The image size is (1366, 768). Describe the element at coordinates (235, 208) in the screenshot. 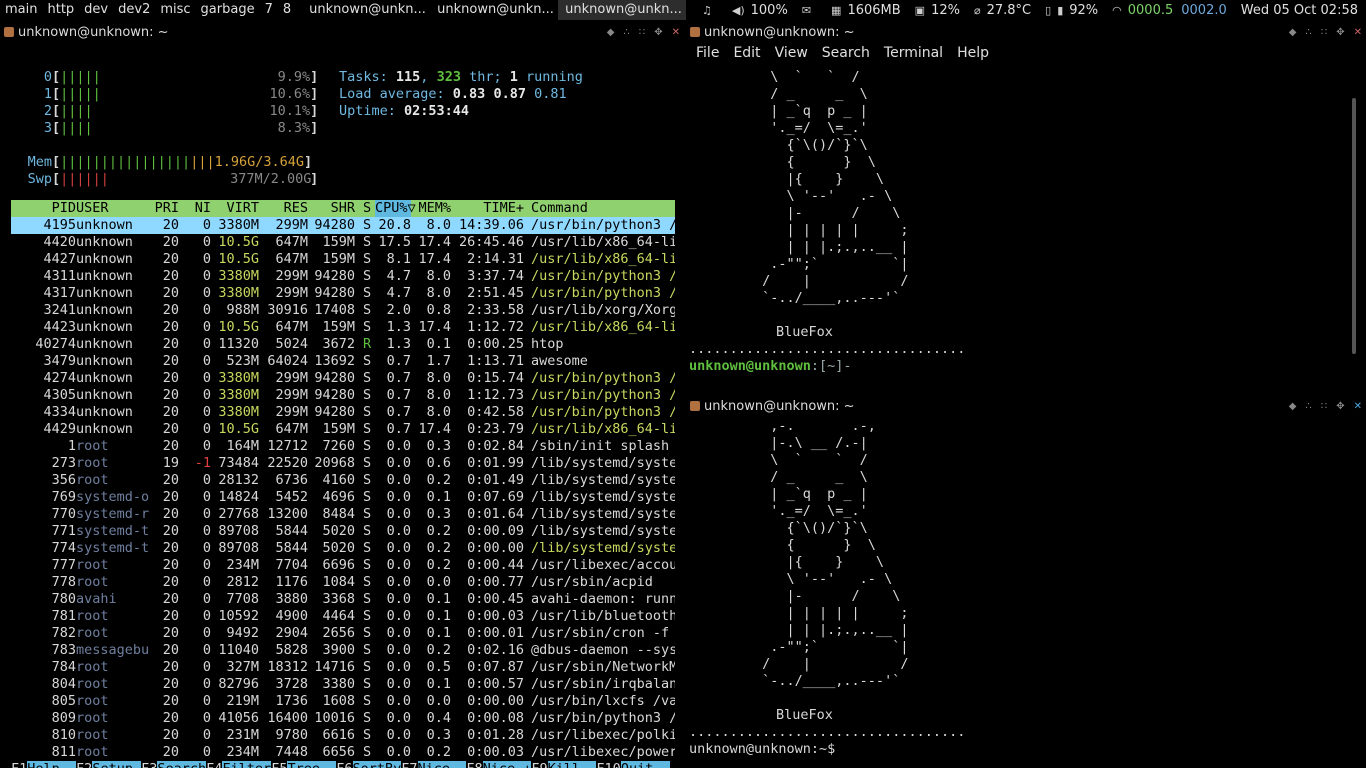

I see `column-header-virt: VIRT` at that location.